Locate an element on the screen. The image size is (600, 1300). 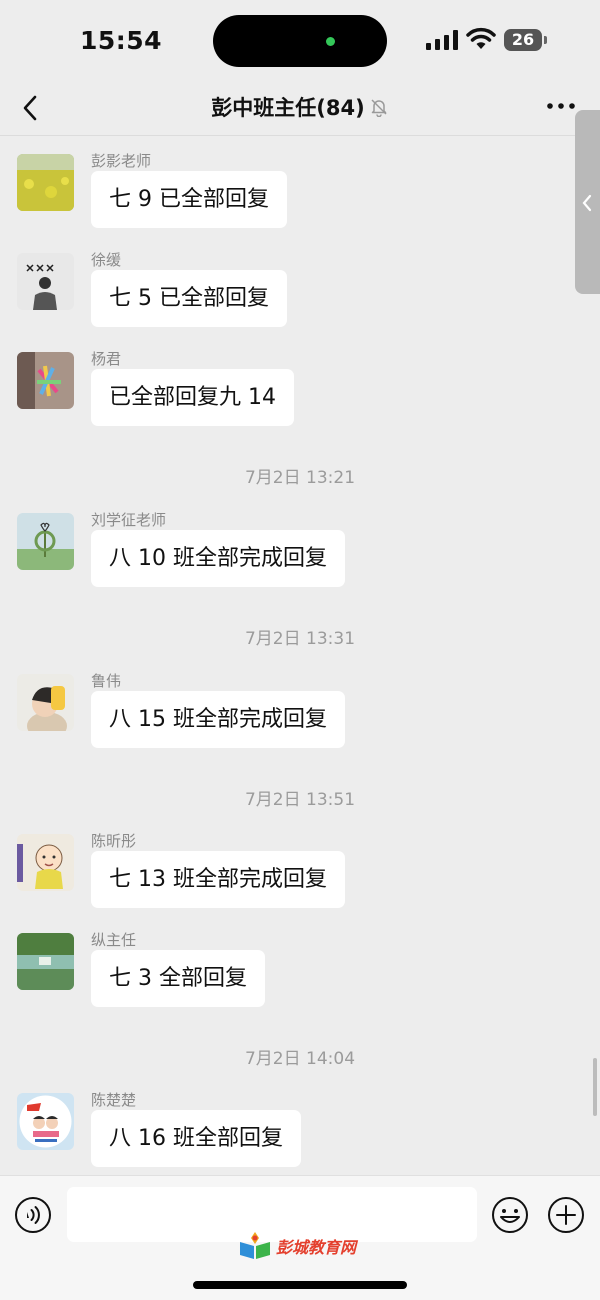
chevron-left-icon is located at coordinates (587, 203).